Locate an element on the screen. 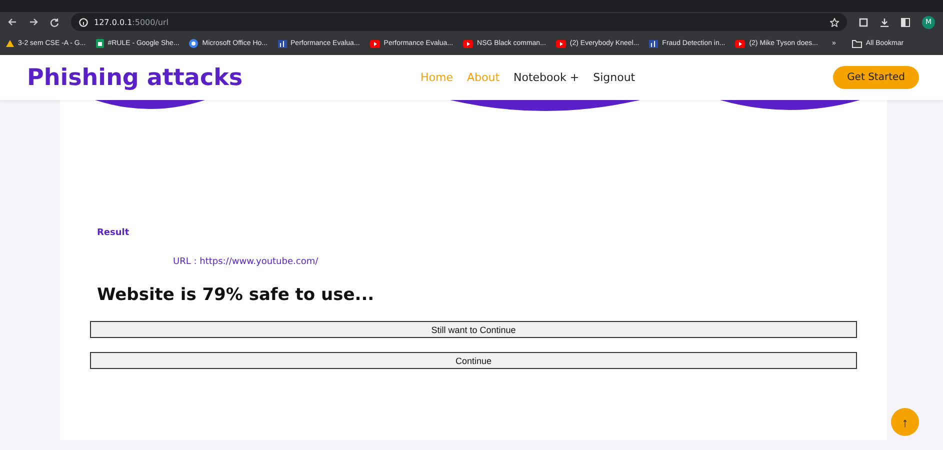 This screenshot has width=943, height=450. back-to-top-button: ↑ is located at coordinates (905, 422).